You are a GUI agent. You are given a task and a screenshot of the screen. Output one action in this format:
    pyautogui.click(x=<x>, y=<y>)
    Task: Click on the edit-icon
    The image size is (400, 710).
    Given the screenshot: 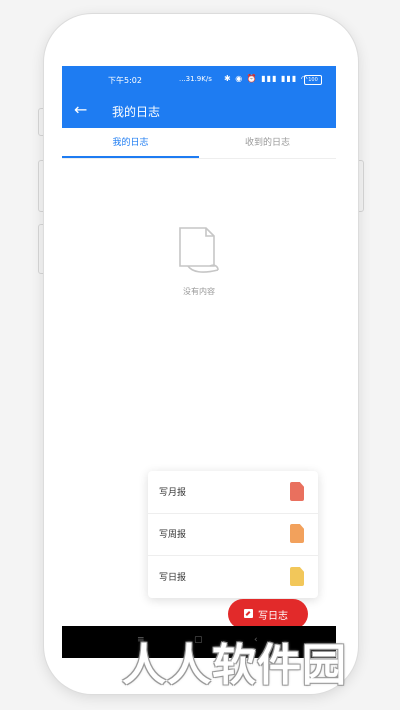 What is the action you would take?
    pyautogui.click(x=248, y=613)
    